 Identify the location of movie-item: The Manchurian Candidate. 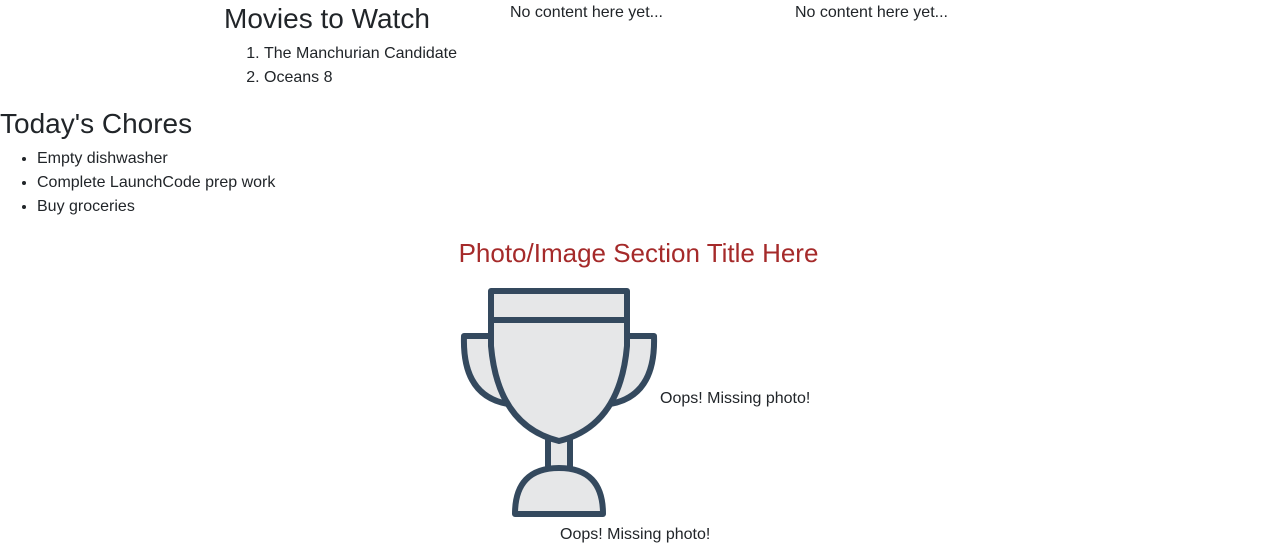
(360, 54).